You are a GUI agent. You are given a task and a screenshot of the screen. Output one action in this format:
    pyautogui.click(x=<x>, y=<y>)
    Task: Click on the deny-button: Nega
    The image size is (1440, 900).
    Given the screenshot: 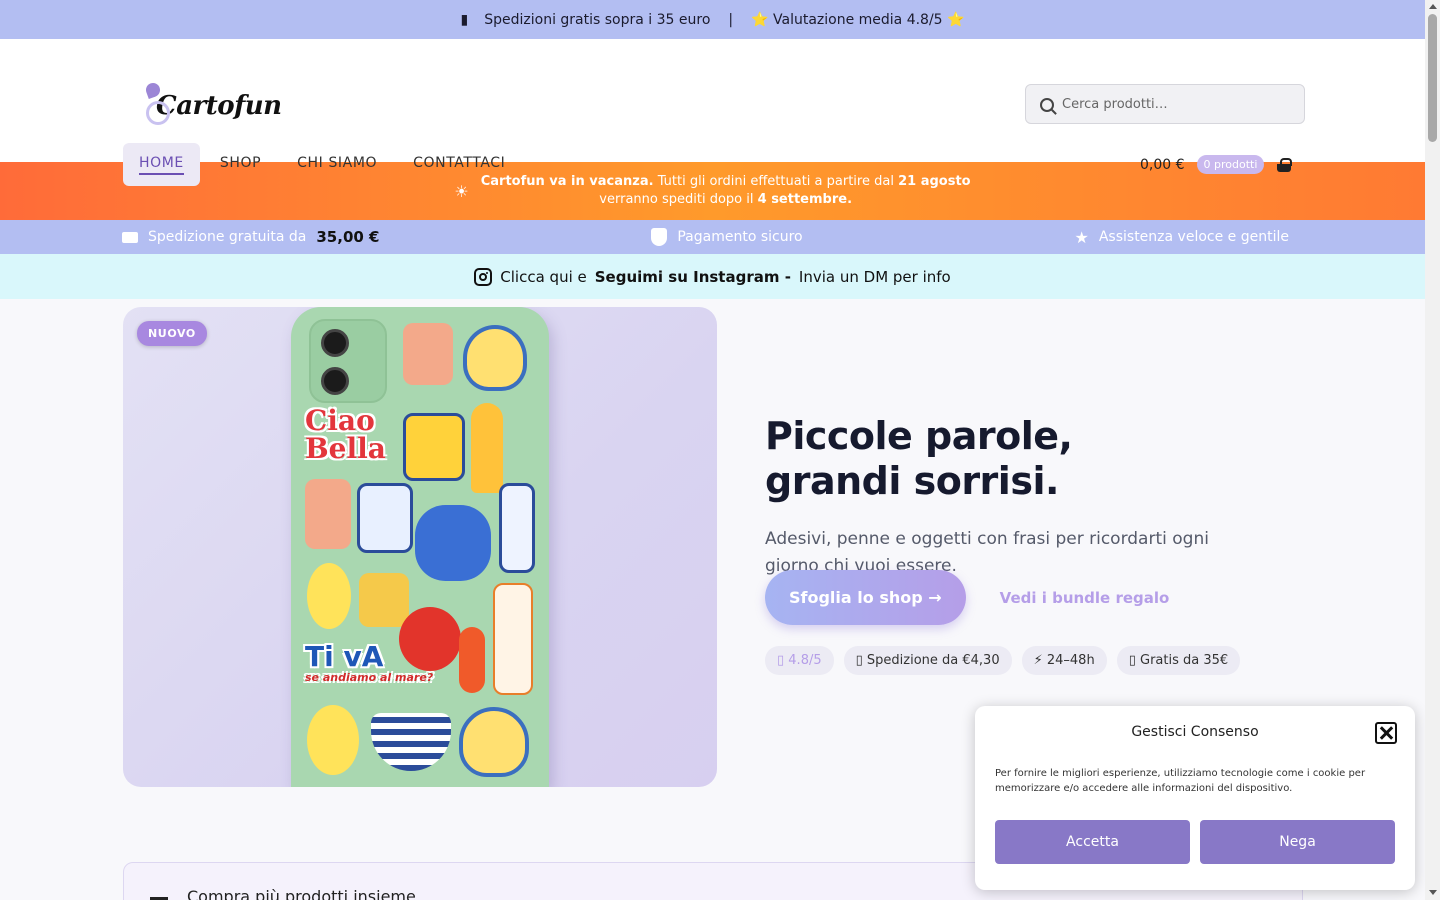 What is the action you would take?
    pyautogui.click(x=1297, y=842)
    